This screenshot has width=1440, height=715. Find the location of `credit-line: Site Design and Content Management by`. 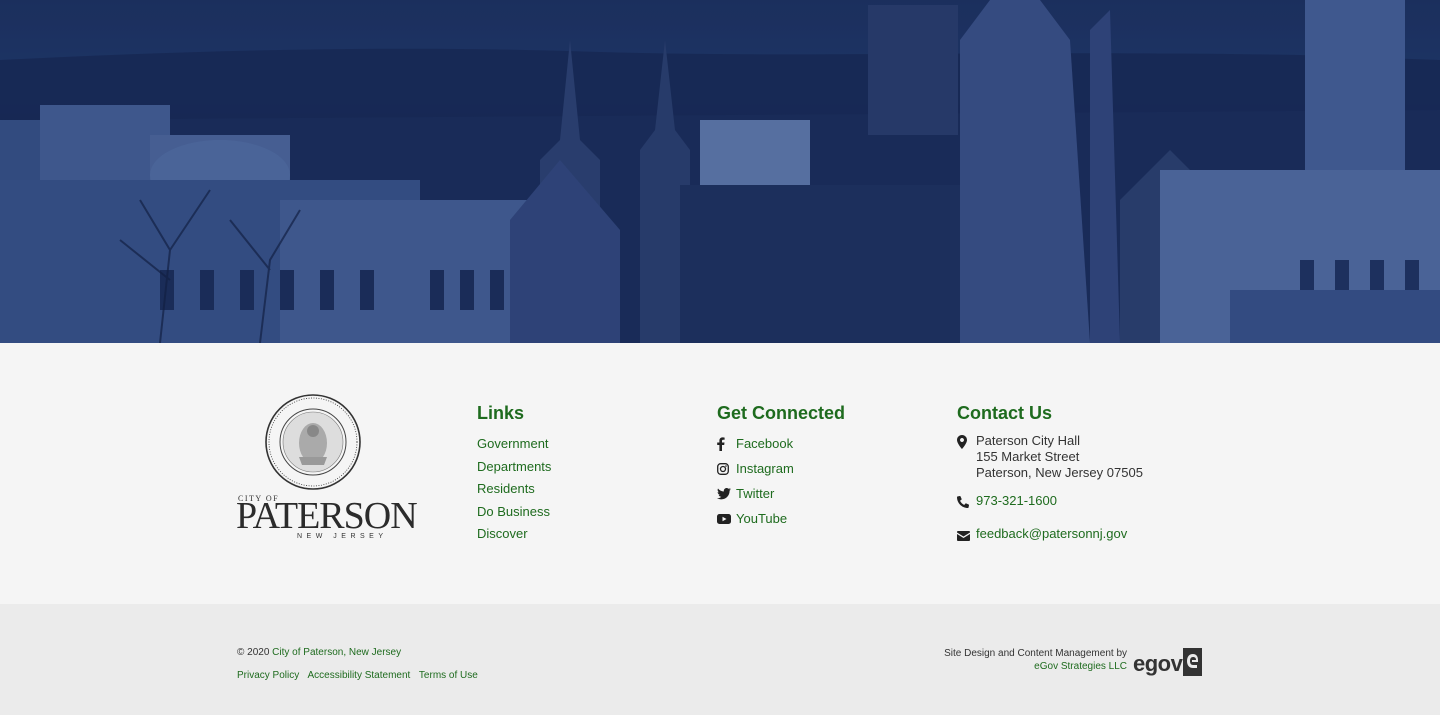

credit-line: Site Design and Content Management by is located at coordinates (1035, 653).